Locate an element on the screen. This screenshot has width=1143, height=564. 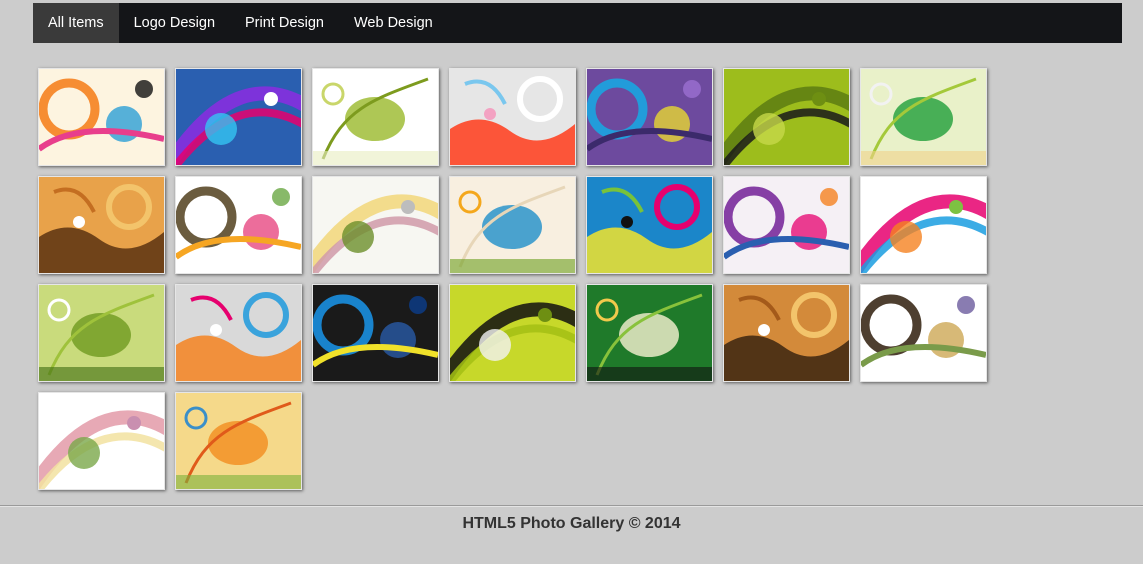
thumb-green-gears is located at coordinates (101, 333).